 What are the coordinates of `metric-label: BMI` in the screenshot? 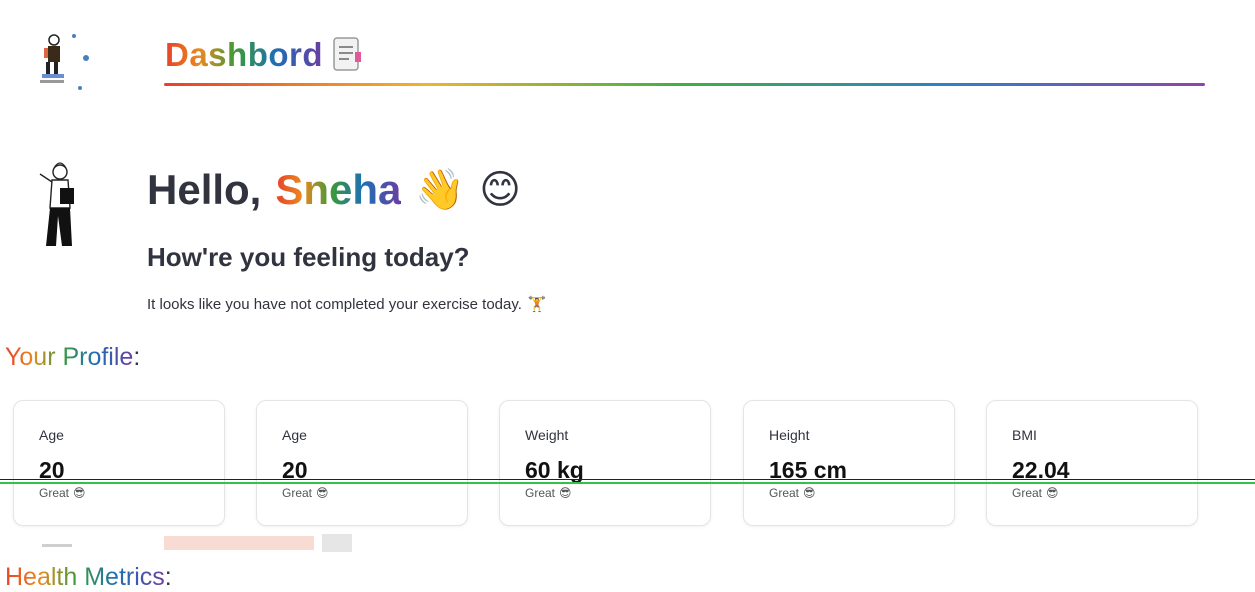 It's located at (1024, 435).